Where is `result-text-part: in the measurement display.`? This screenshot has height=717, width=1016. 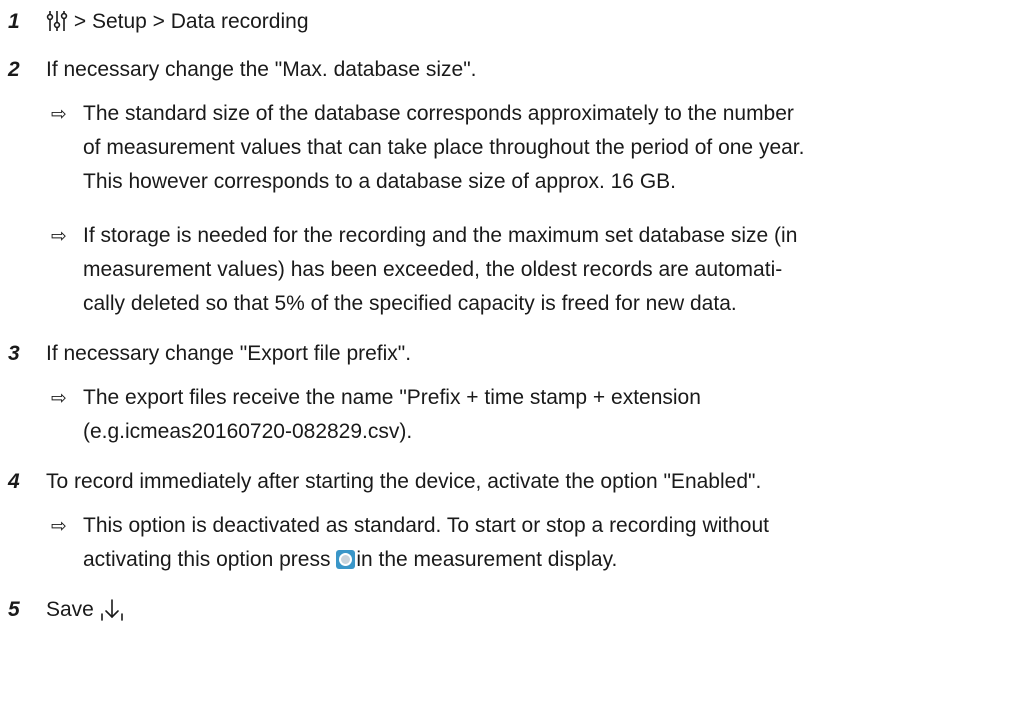
result-text-part: in the measurement display. is located at coordinates (487, 559).